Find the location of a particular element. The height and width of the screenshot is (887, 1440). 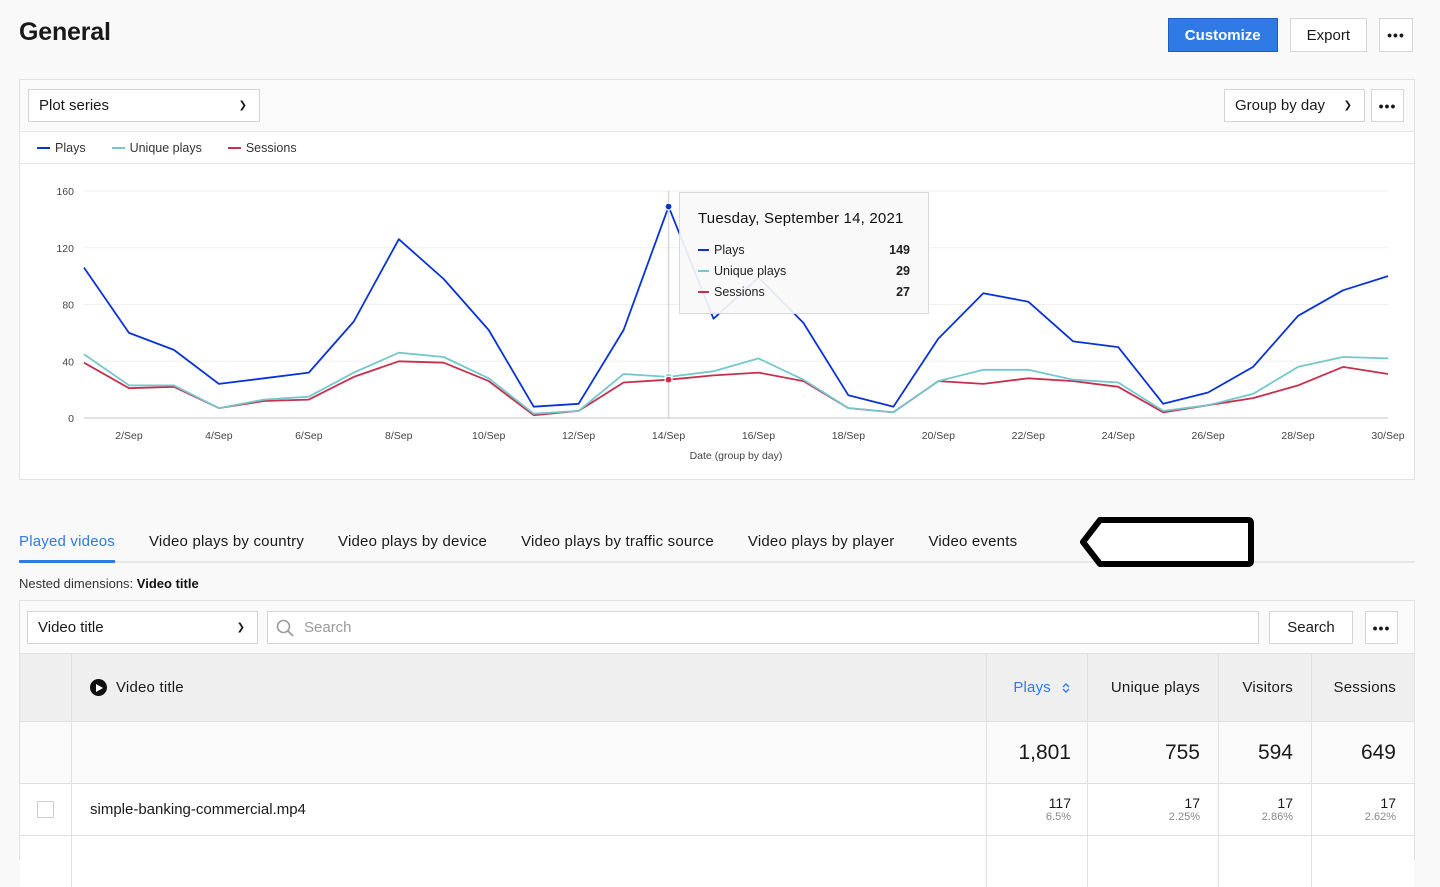

video-title-cell: simple-banking-commercial.mp4 is located at coordinates (529, 809).